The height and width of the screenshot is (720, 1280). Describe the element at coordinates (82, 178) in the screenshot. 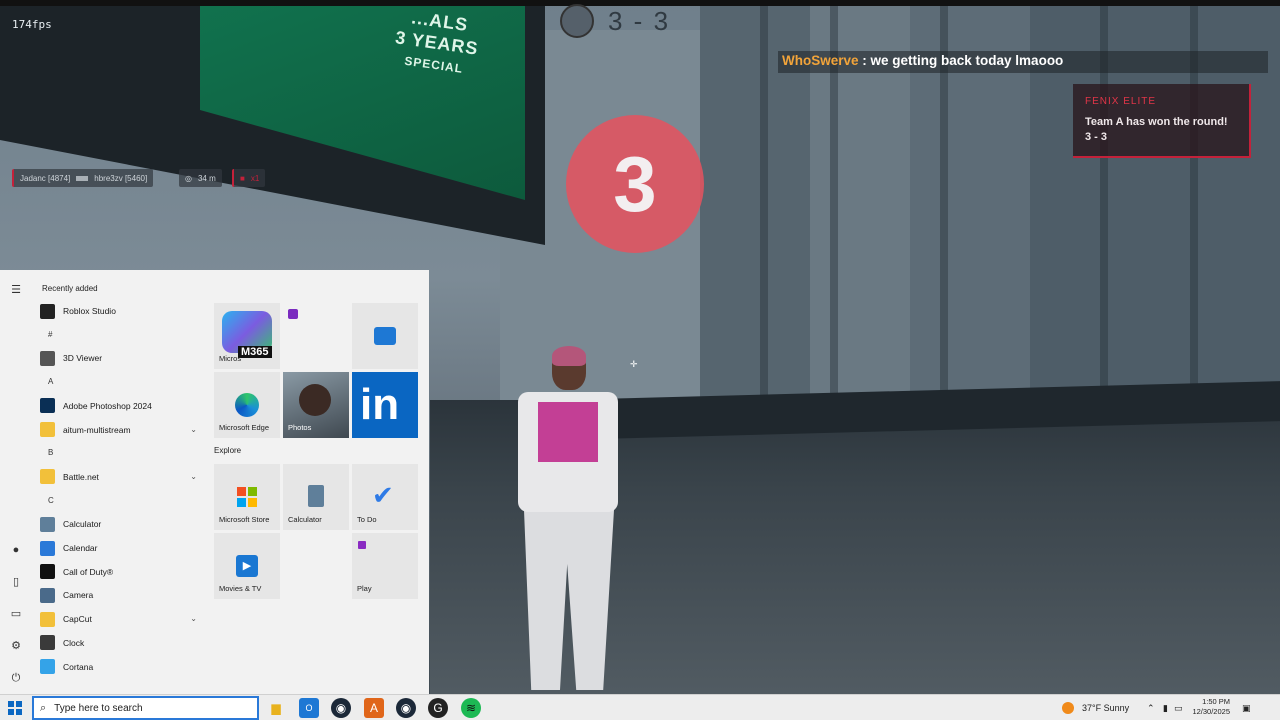

I see `gun-icon` at that location.